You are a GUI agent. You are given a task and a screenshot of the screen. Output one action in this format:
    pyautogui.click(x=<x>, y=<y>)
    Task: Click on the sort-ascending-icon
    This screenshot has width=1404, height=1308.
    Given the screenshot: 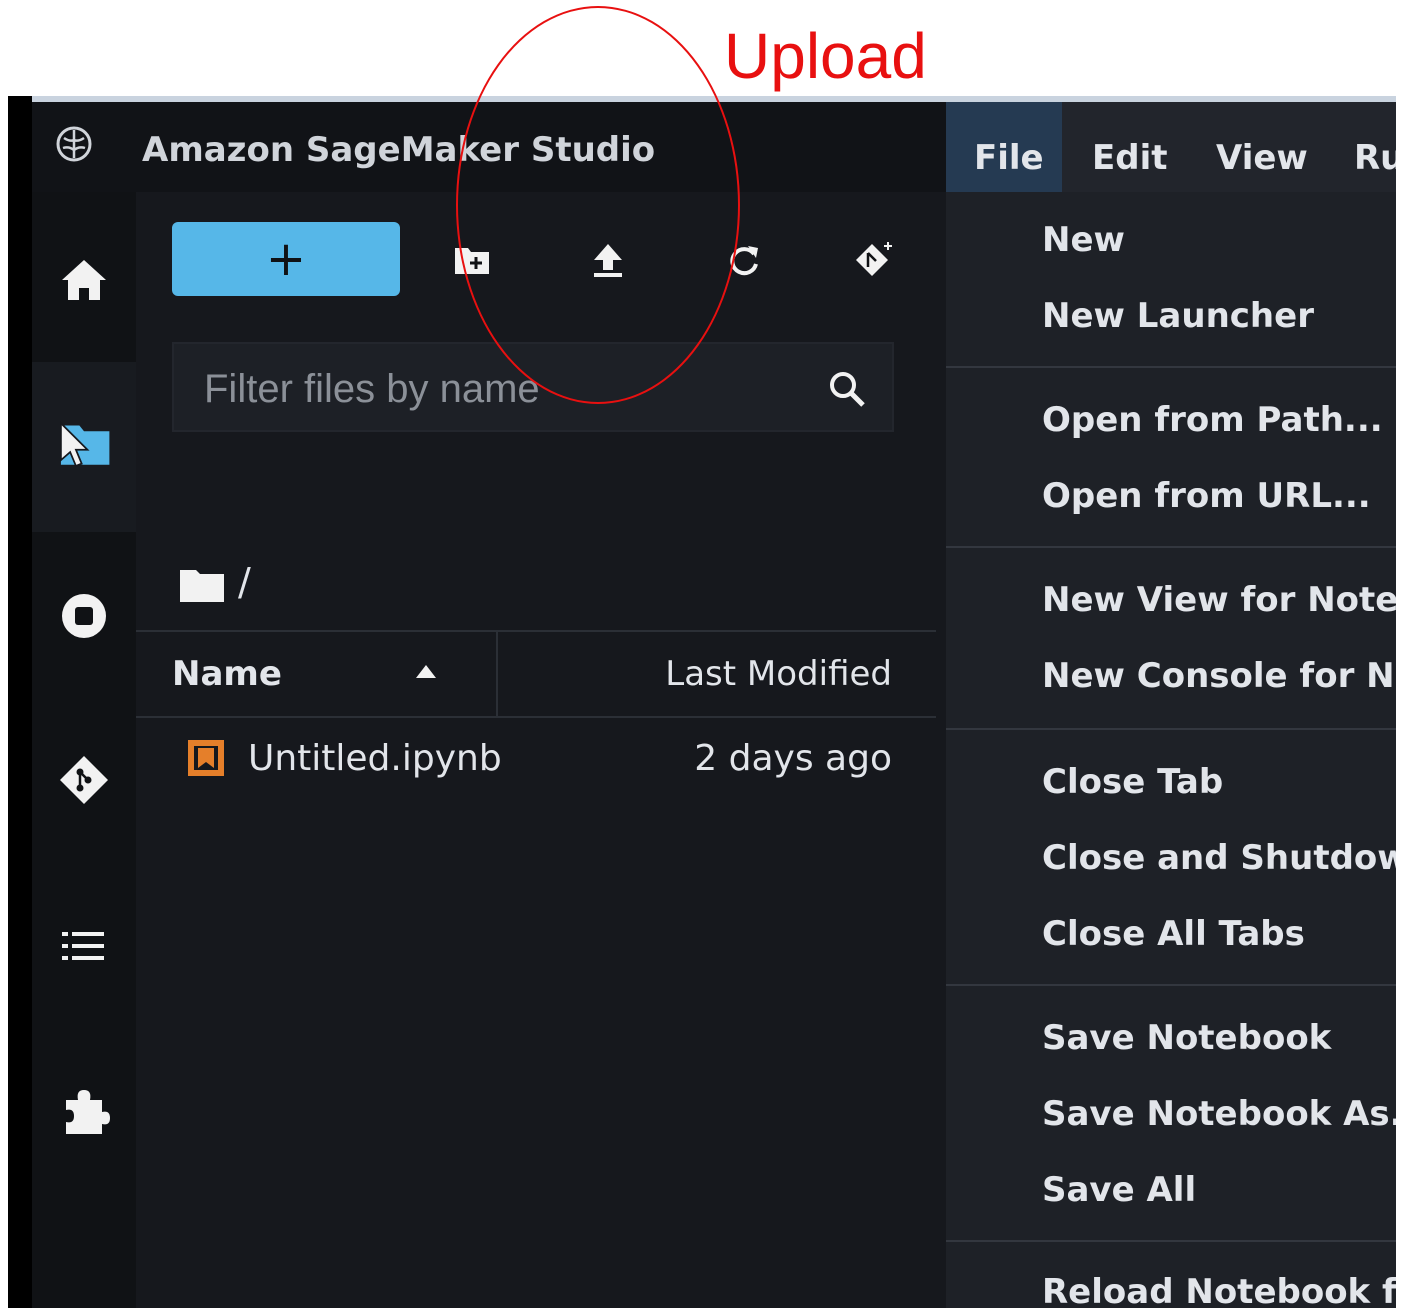 What is the action you would take?
    pyautogui.click(x=426, y=672)
    